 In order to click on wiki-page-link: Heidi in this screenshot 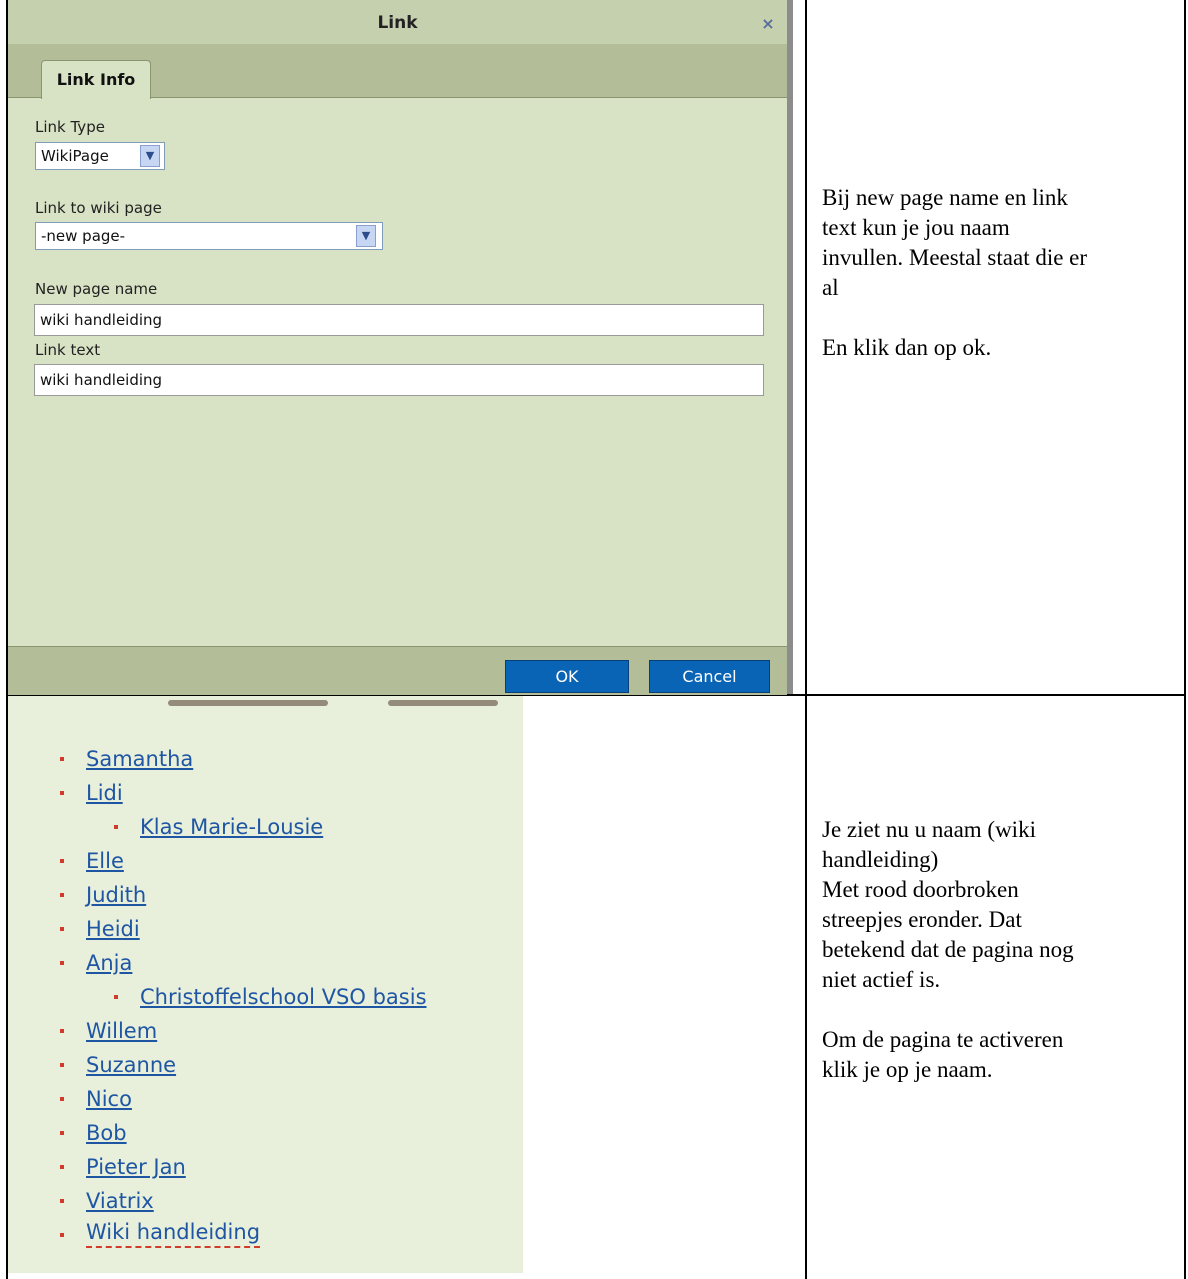, I will do `click(113, 929)`.